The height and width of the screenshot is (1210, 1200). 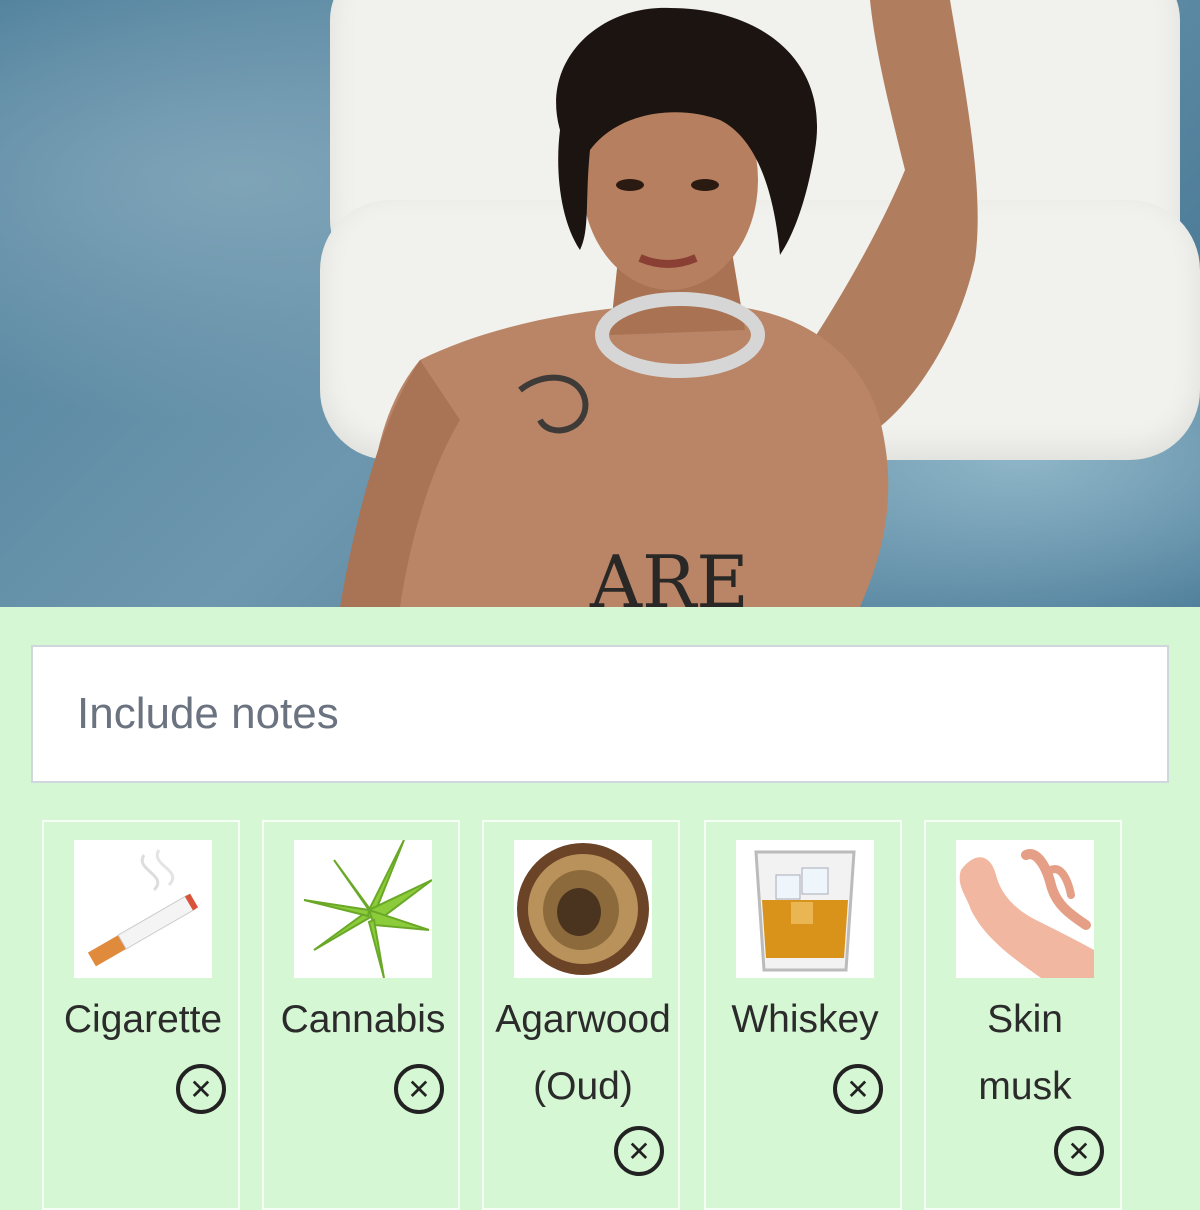 I want to click on include-notes-input, so click(x=600, y=714).